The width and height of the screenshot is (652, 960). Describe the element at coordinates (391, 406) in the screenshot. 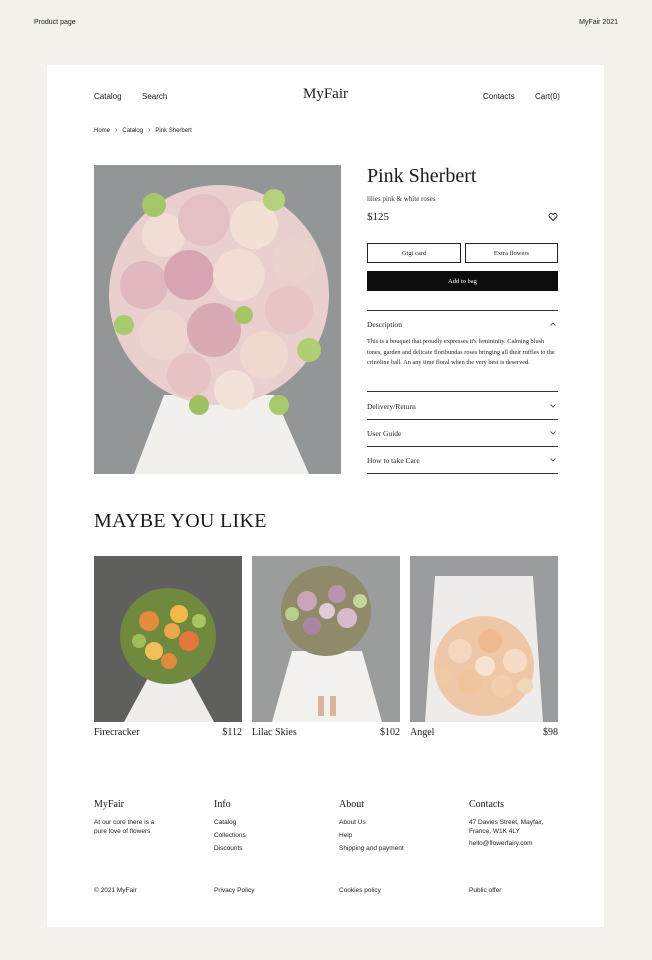

I see `accordion-delivery-title: Delivery/Return` at that location.